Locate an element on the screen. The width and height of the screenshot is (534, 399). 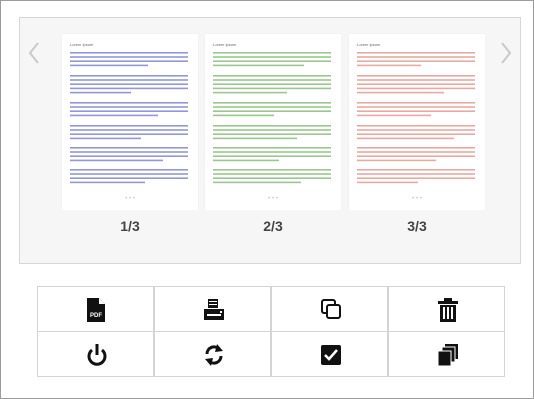
refresh-button is located at coordinates (212, 354).